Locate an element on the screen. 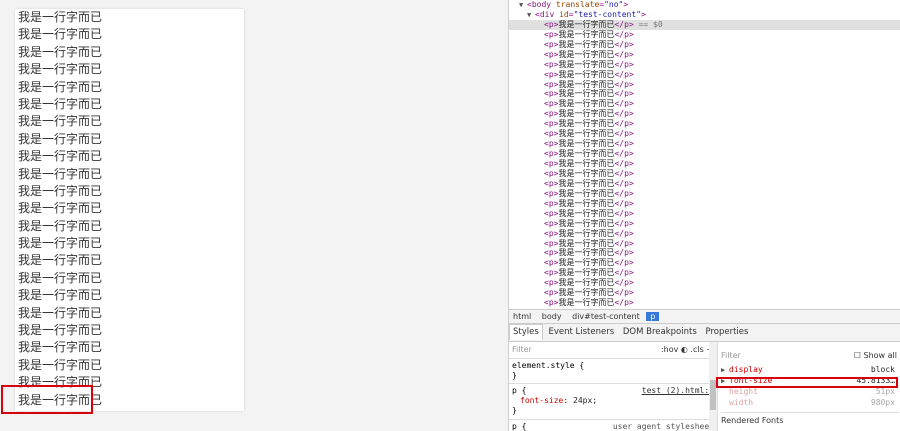  breadcrumb: html body div#test-content p is located at coordinates (704, 316).